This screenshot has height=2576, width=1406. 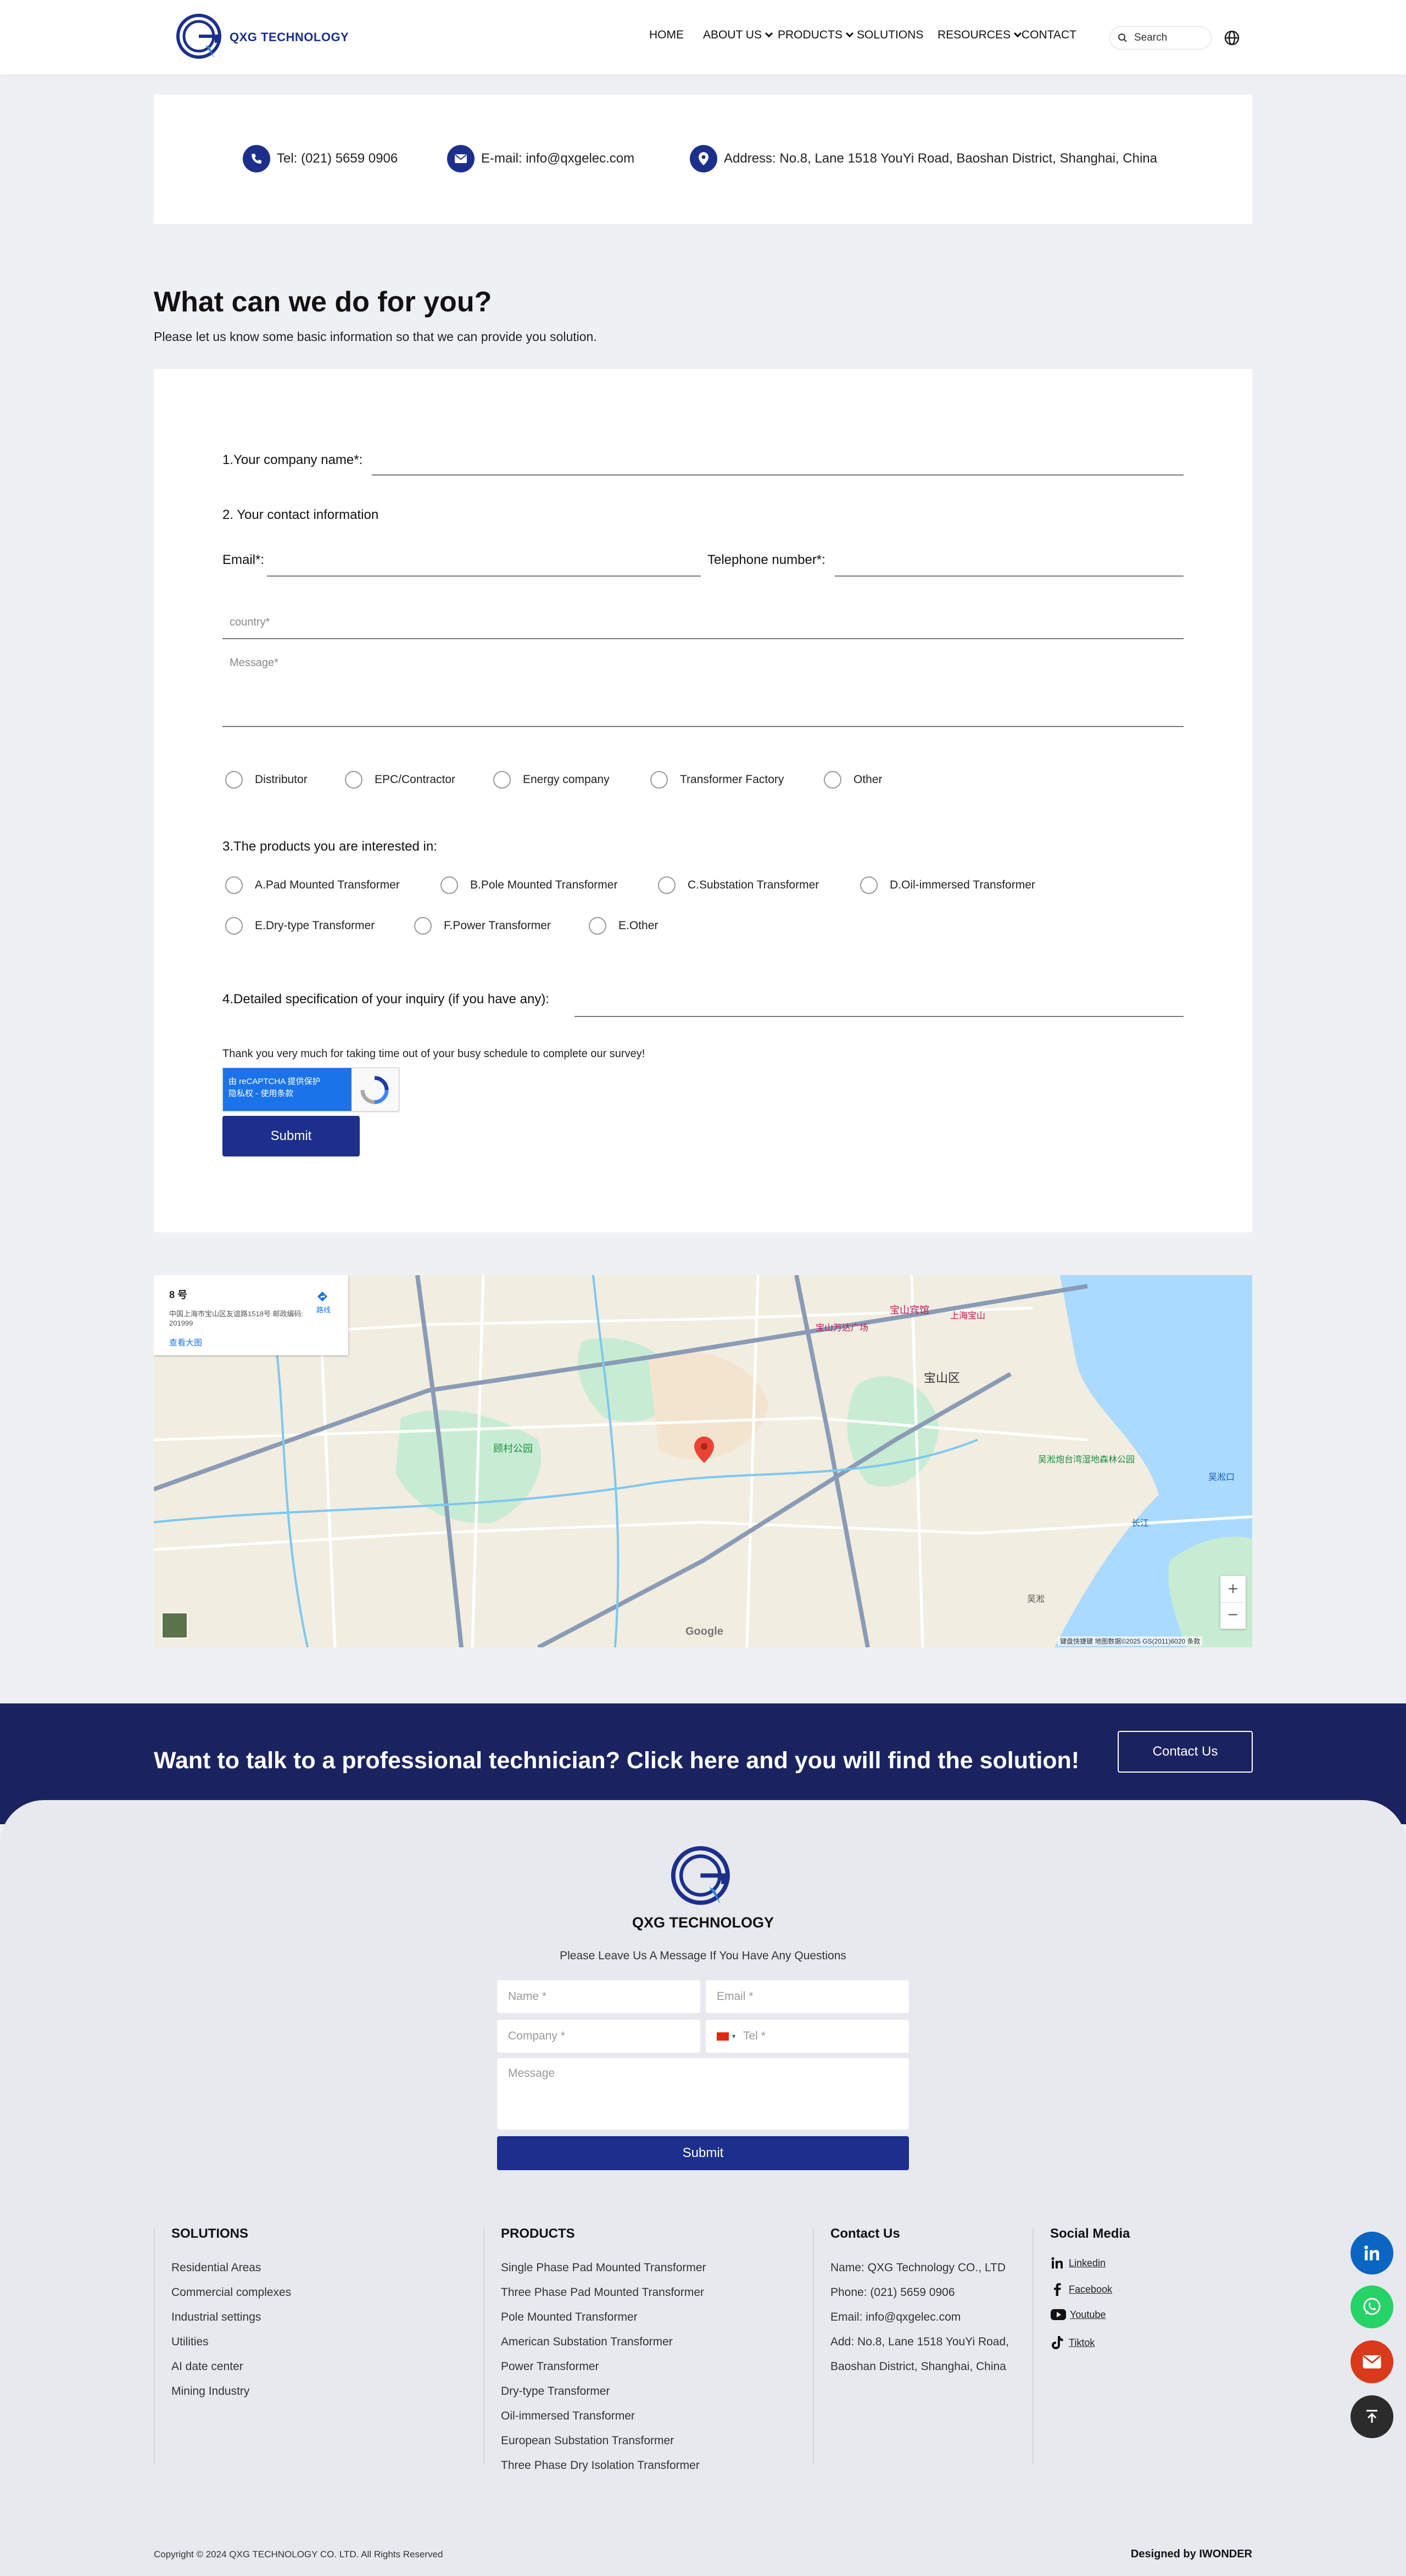 What do you see at coordinates (703, 2094) in the screenshot?
I see `footer-message-input: Message` at bounding box center [703, 2094].